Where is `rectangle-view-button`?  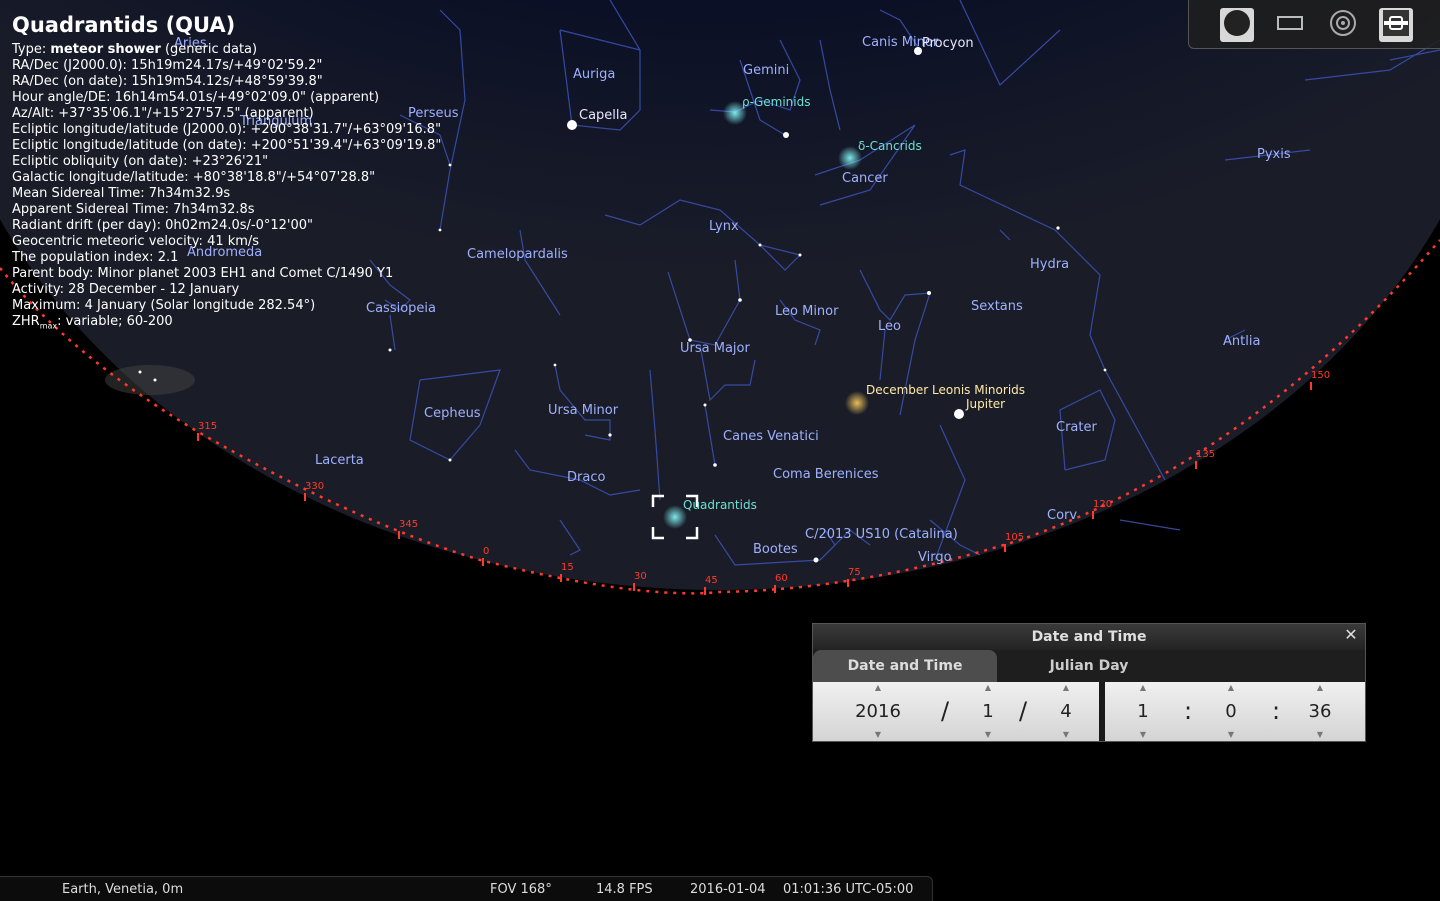
rectangle-view-button is located at coordinates (1290, 25).